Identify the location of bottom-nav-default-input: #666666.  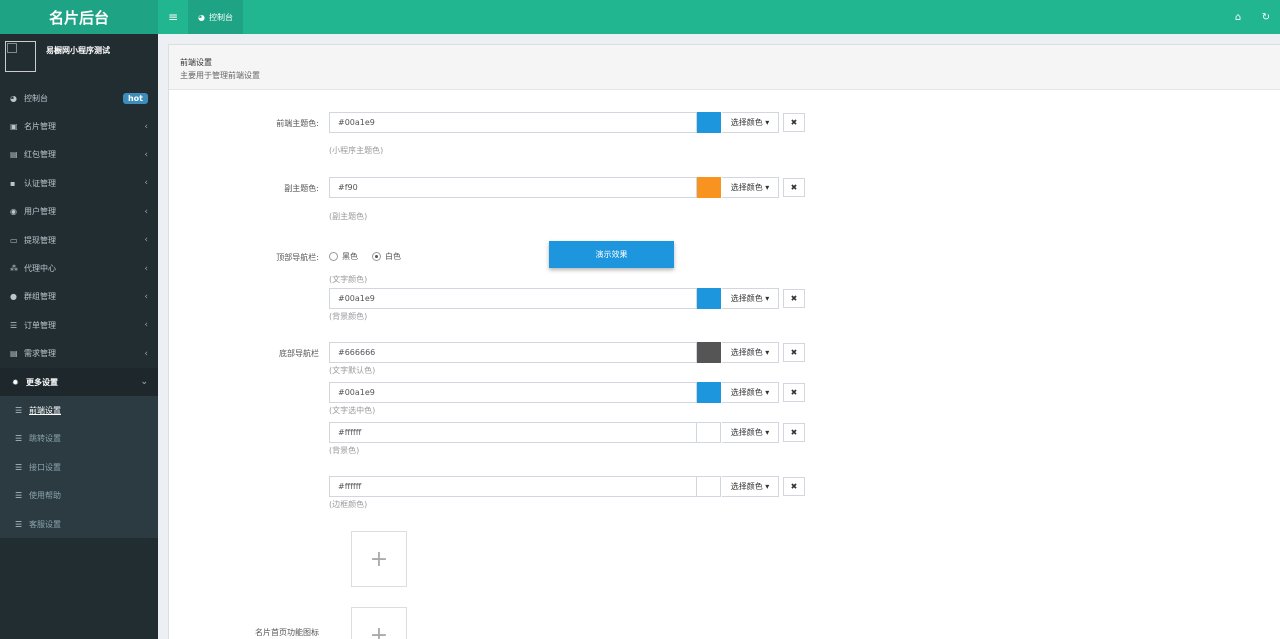
(513, 352).